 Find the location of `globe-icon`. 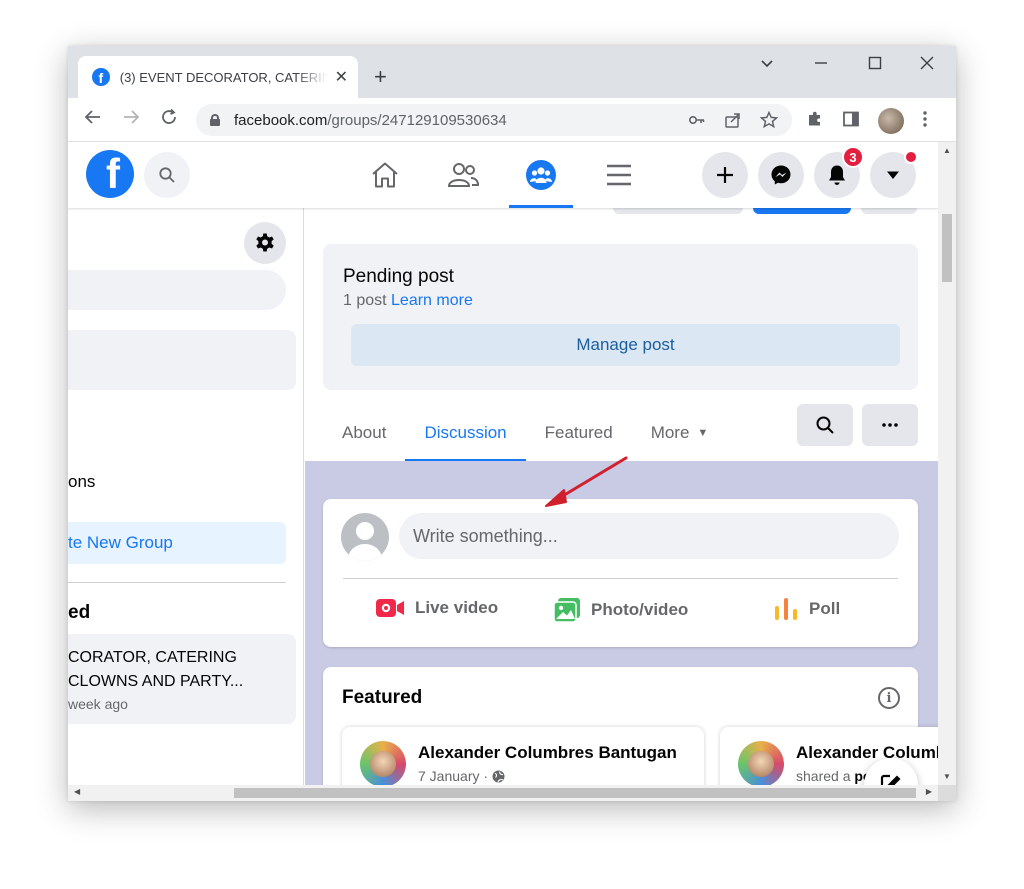

globe-icon is located at coordinates (498, 776).